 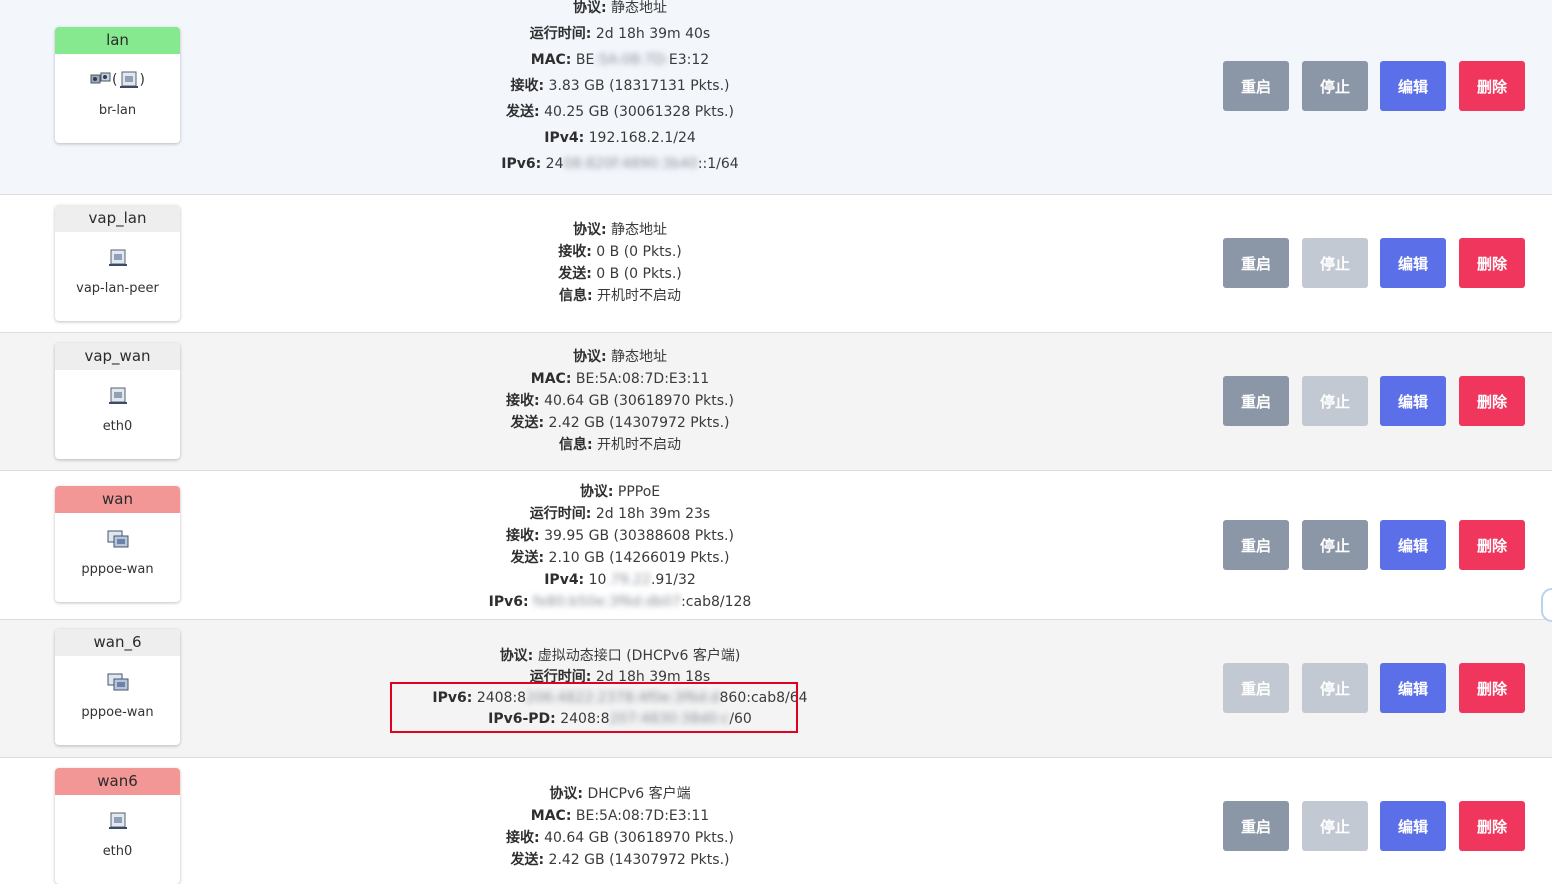 What do you see at coordinates (117, 82) in the screenshot?
I see `bridge-icon: ( )` at bounding box center [117, 82].